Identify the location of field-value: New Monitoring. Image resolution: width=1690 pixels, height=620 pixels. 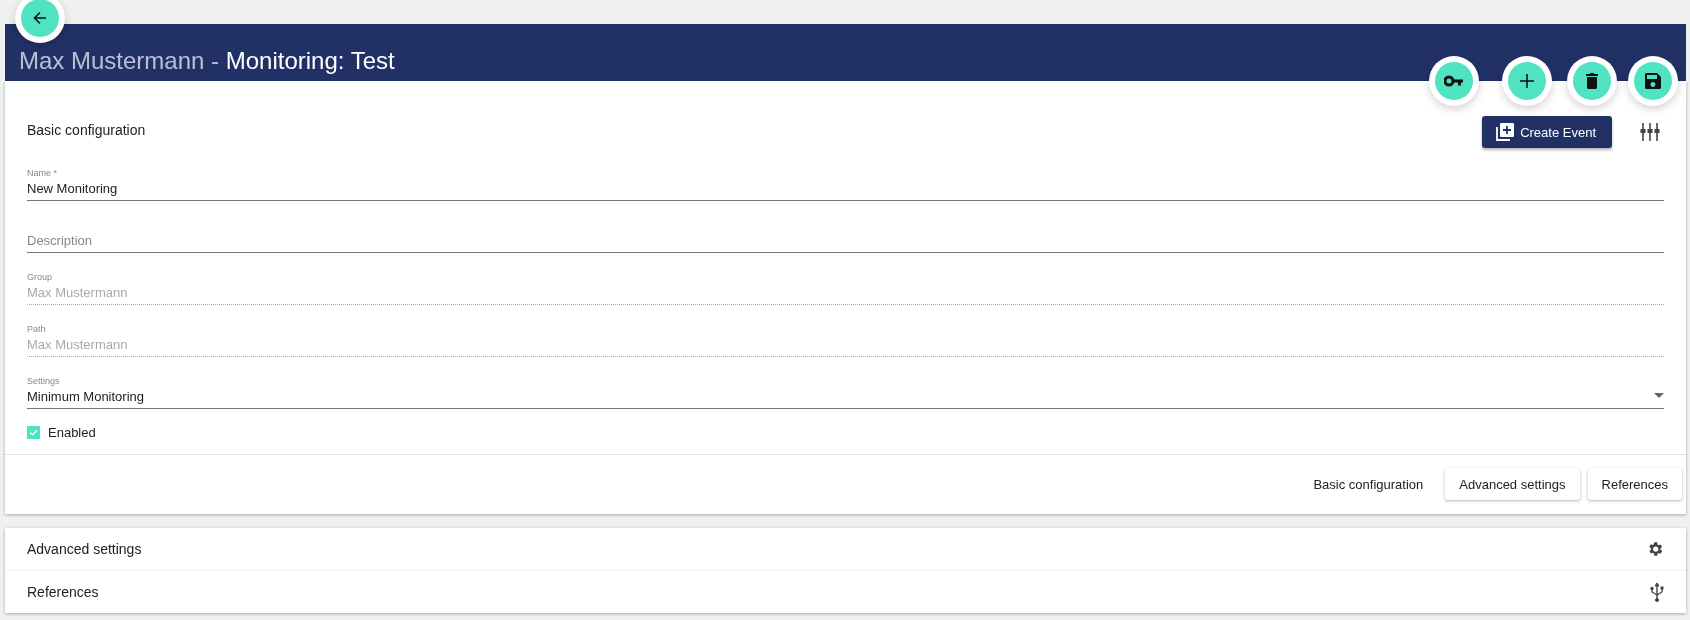
(72, 188).